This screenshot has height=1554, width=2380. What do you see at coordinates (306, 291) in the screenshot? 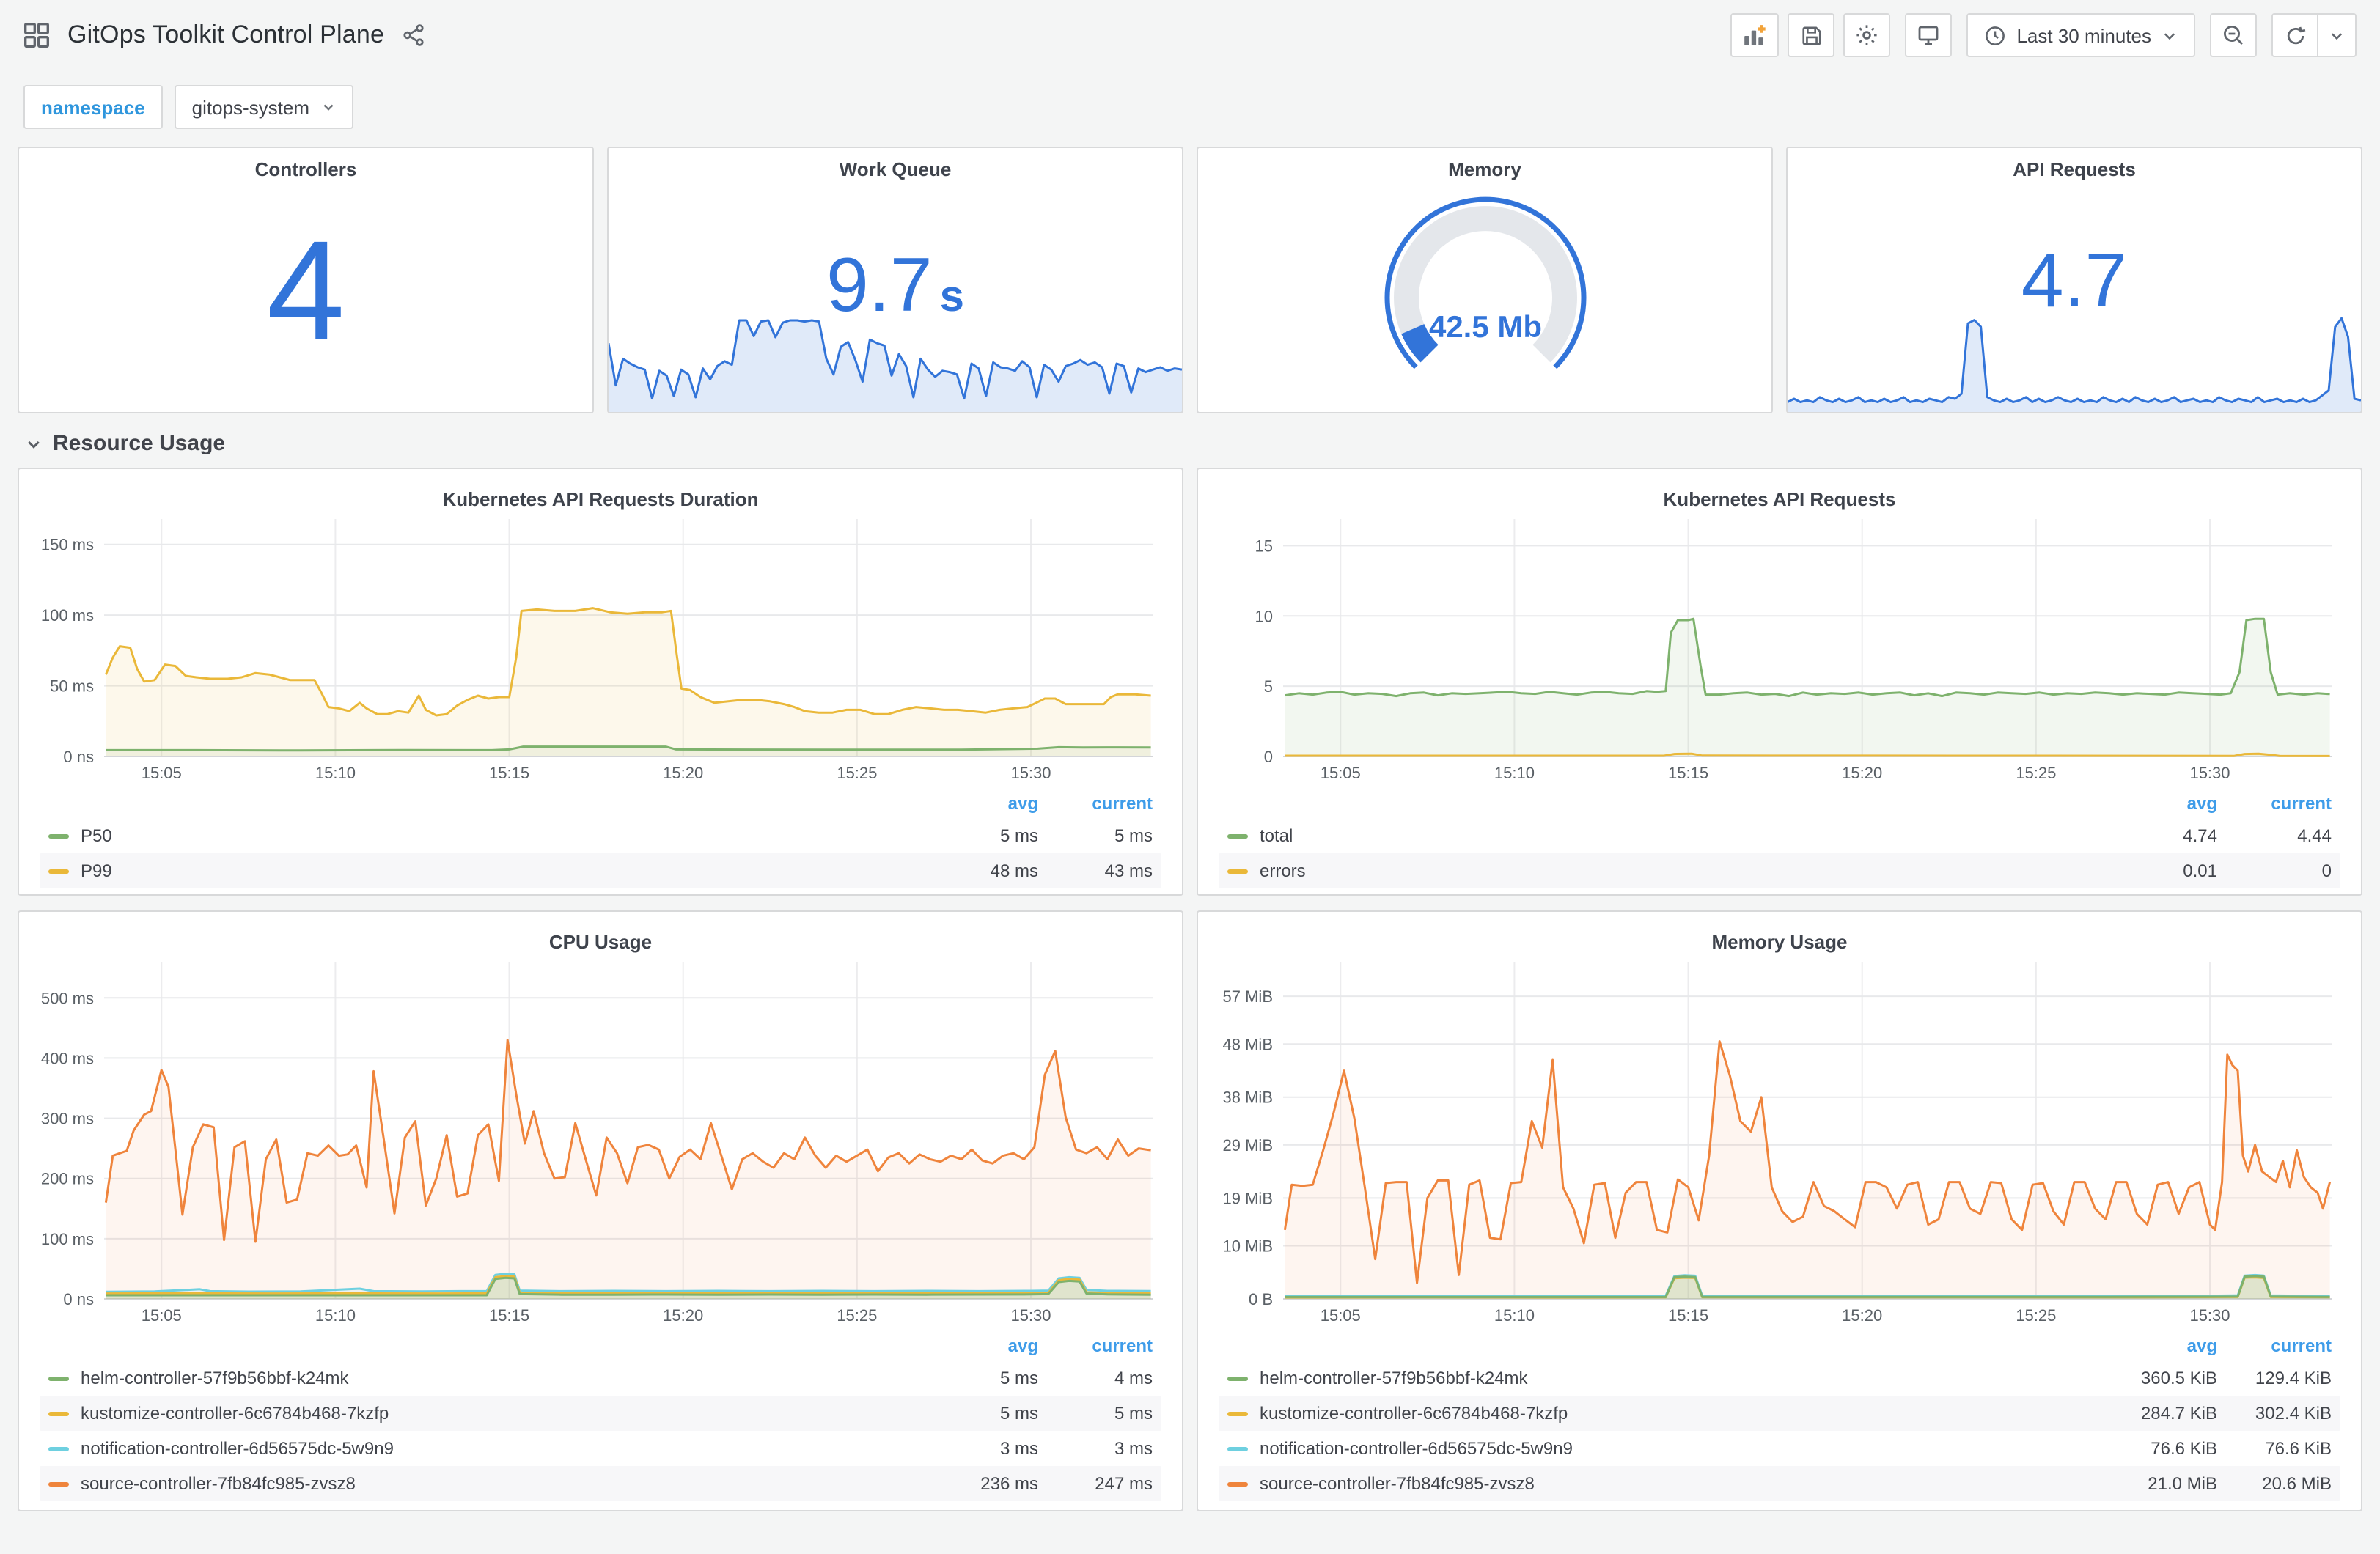
I see `stat-value: 4` at bounding box center [306, 291].